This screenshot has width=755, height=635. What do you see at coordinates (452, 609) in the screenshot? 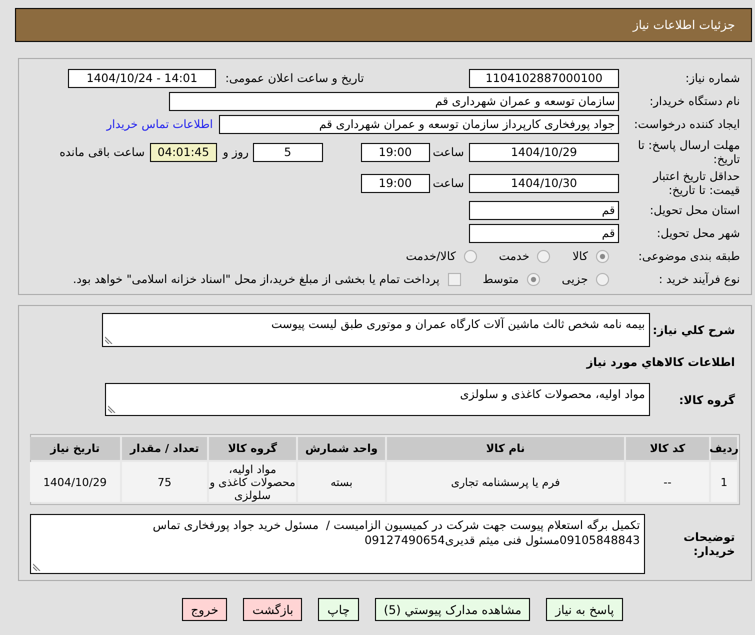
I see `action-button: مشاهده مدارک پیوستي (5)` at bounding box center [452, 609].